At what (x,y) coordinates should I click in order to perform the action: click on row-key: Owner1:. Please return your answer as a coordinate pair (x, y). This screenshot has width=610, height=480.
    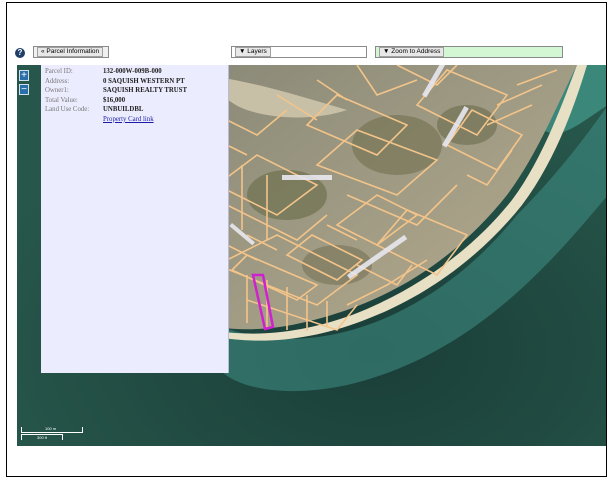
    Looking at the image, I should click on (57, 91).